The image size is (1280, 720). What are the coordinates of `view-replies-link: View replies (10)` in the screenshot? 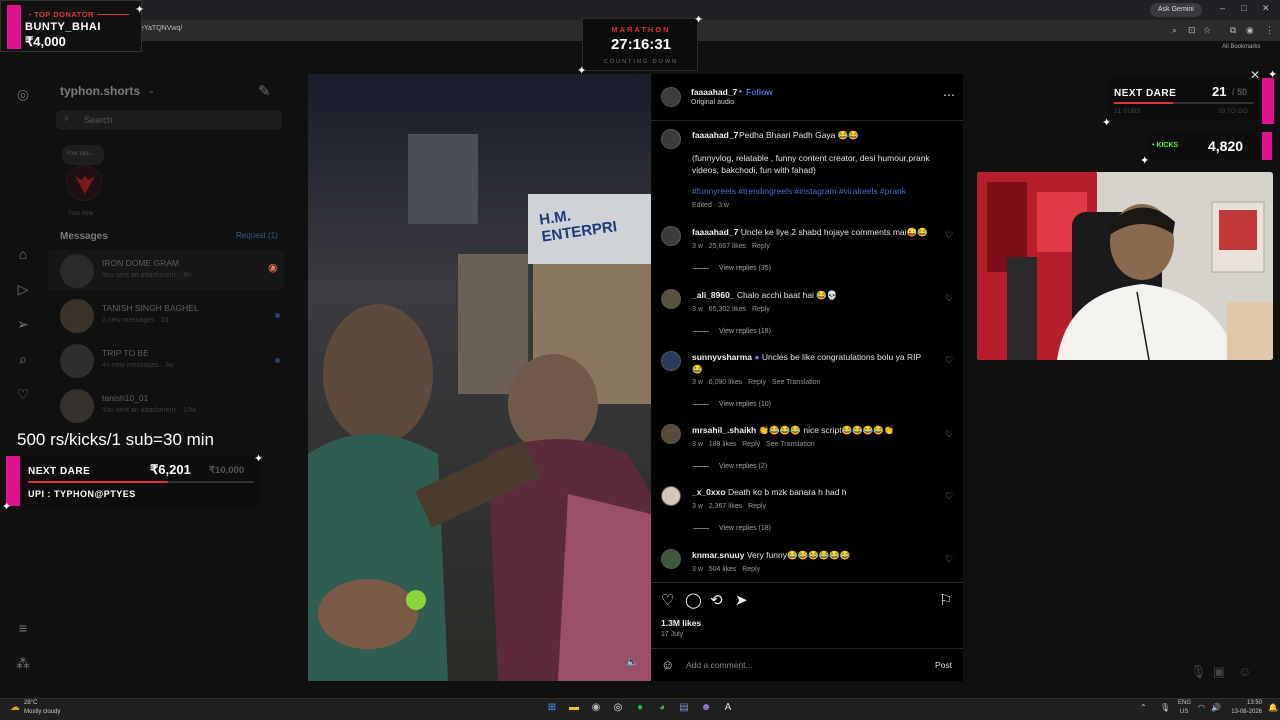 It's located at (732, 404).